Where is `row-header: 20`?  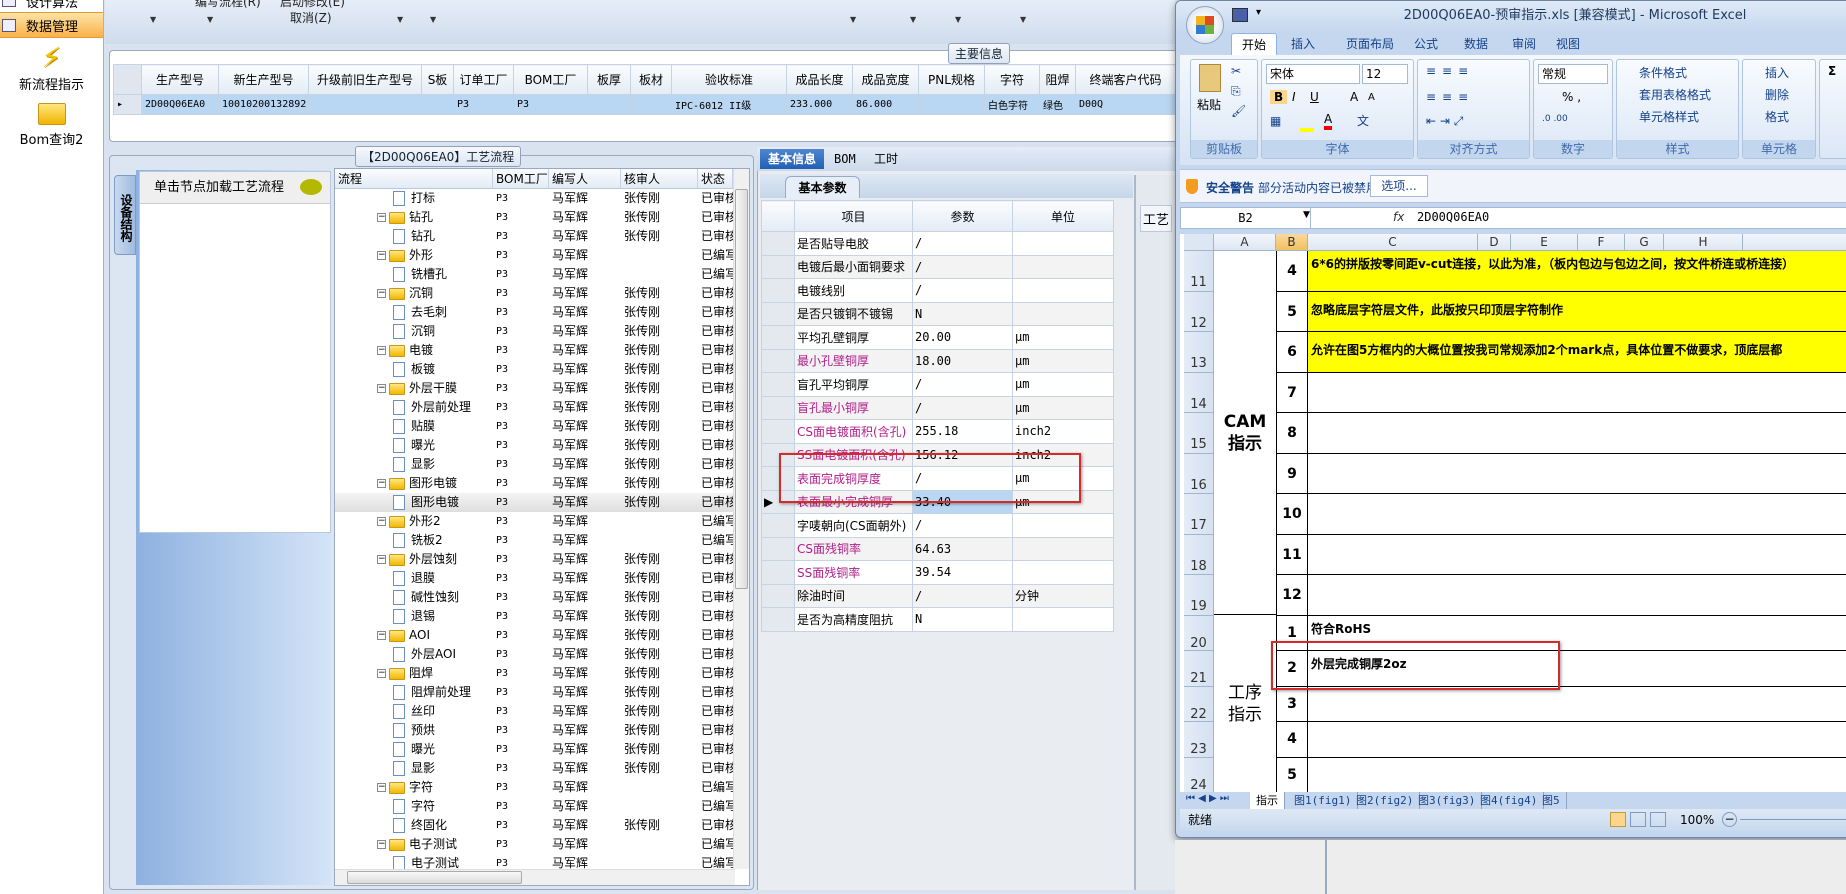 row-header: 20 is located at coordinates (1199, 633).